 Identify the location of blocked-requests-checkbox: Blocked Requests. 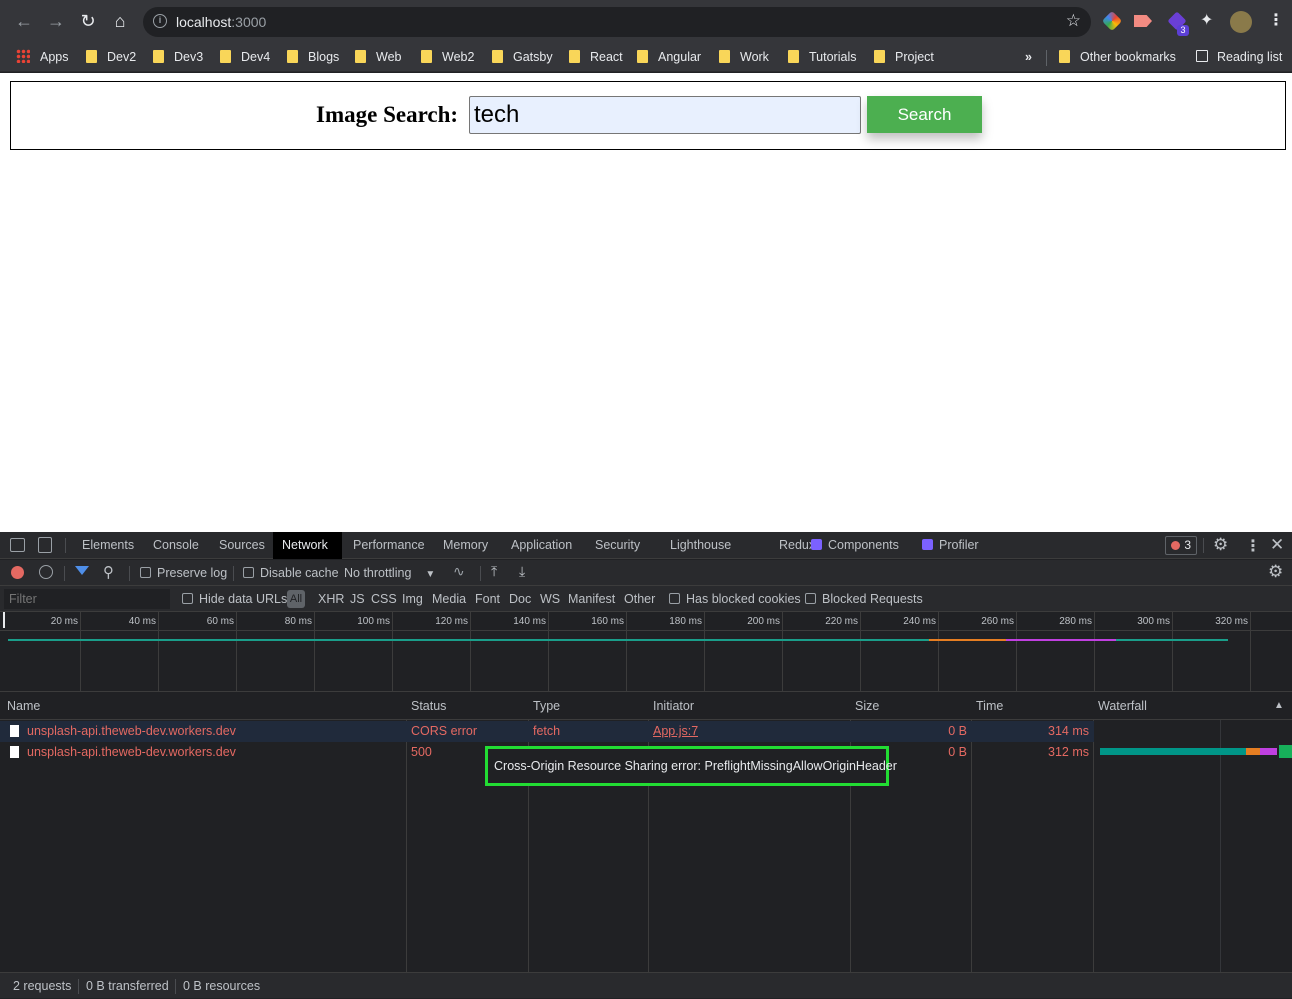
(864, 599).